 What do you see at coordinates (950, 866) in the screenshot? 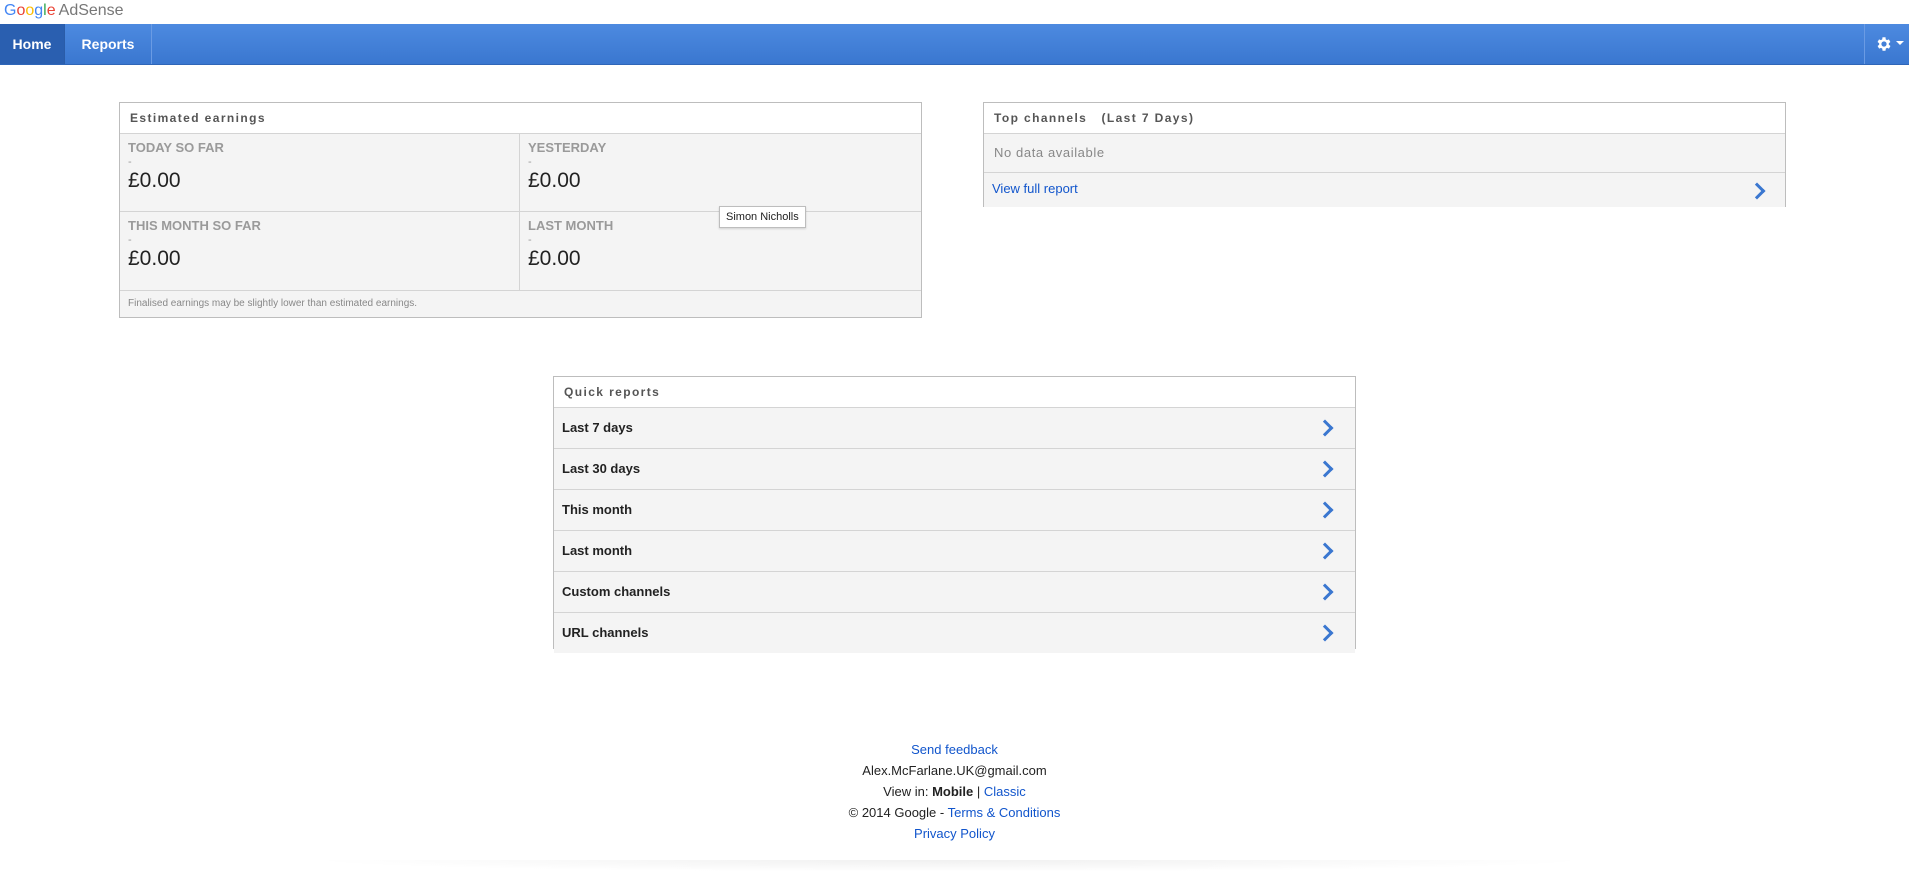
I see `page-bottom-shadow` at bounding box center [950, 866].